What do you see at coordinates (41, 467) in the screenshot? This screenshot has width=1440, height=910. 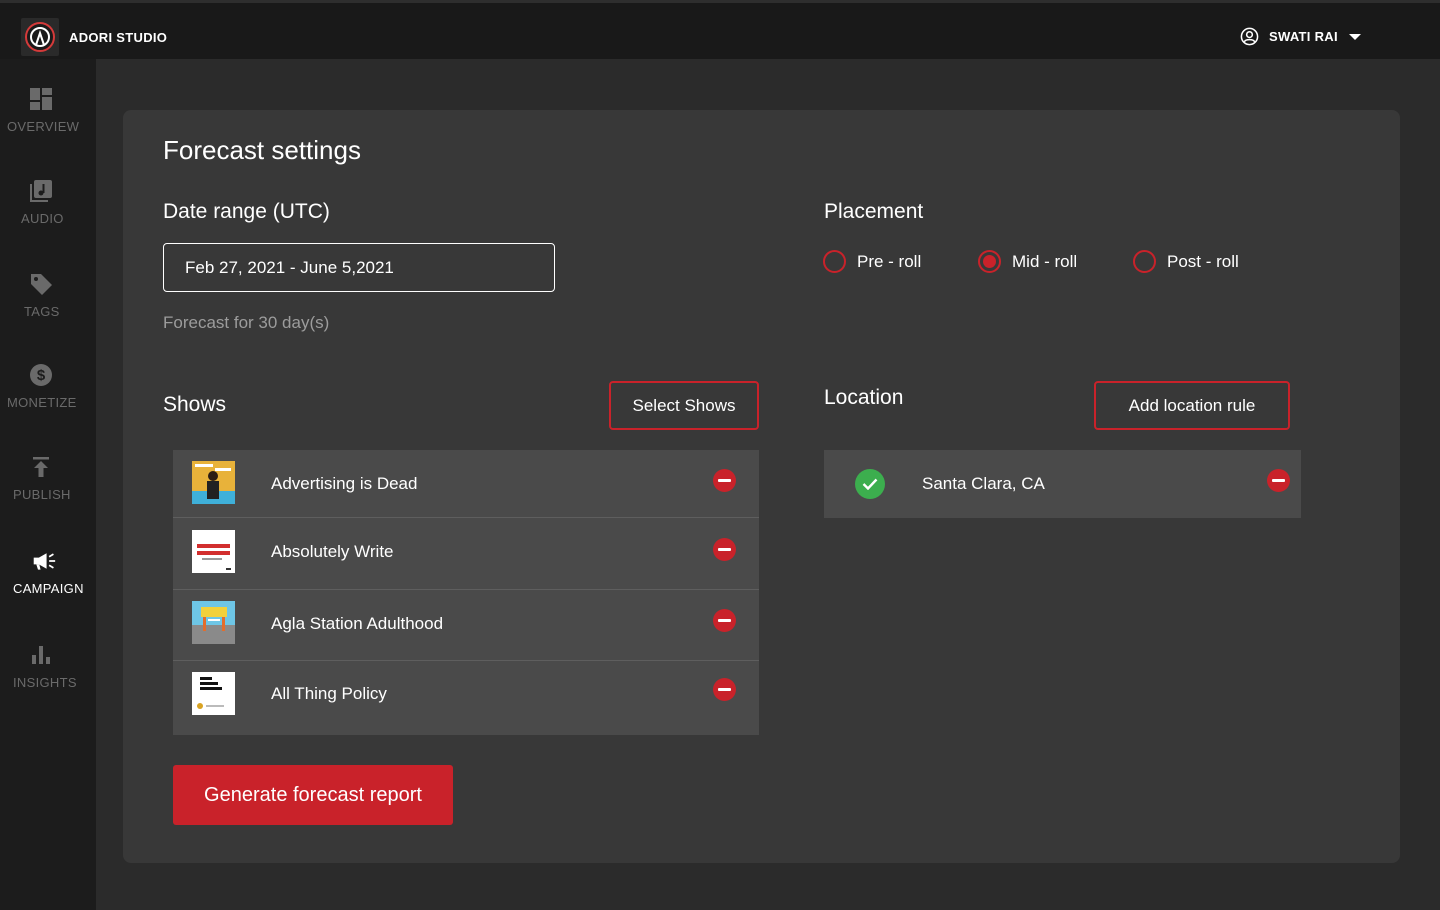 I see `publish-icon` at bounding box center [41, 467].